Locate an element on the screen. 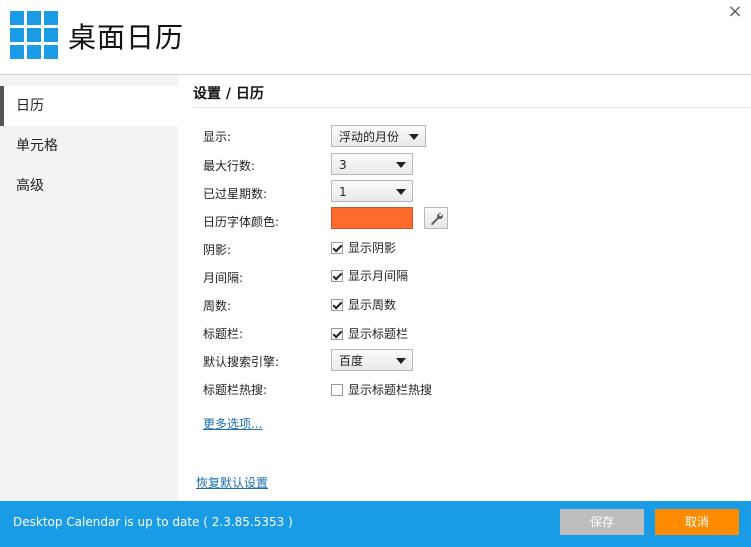 Image resolution: width=751 pixels, height=547 pixels. week-number-check-label: 显示周数 is located at coordinates (372, 305).